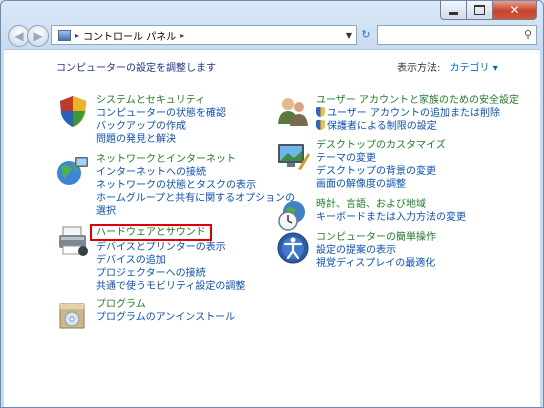 The width and height of the screenshot is (544, 408). I want to click on user-accounts-icon, so click(293, 111).